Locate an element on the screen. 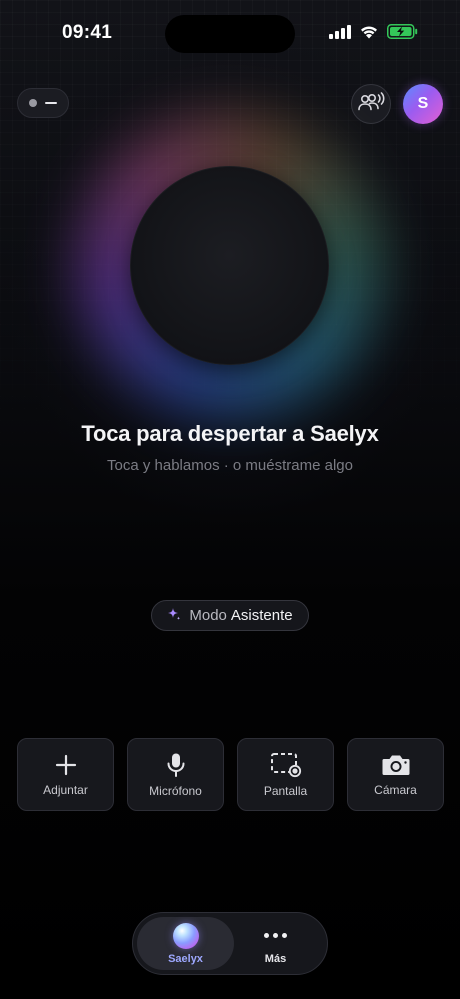 Image resolution: width=460 pixels, height=999 pixels. battery-charging-icon is located at coordinates (402, 31).